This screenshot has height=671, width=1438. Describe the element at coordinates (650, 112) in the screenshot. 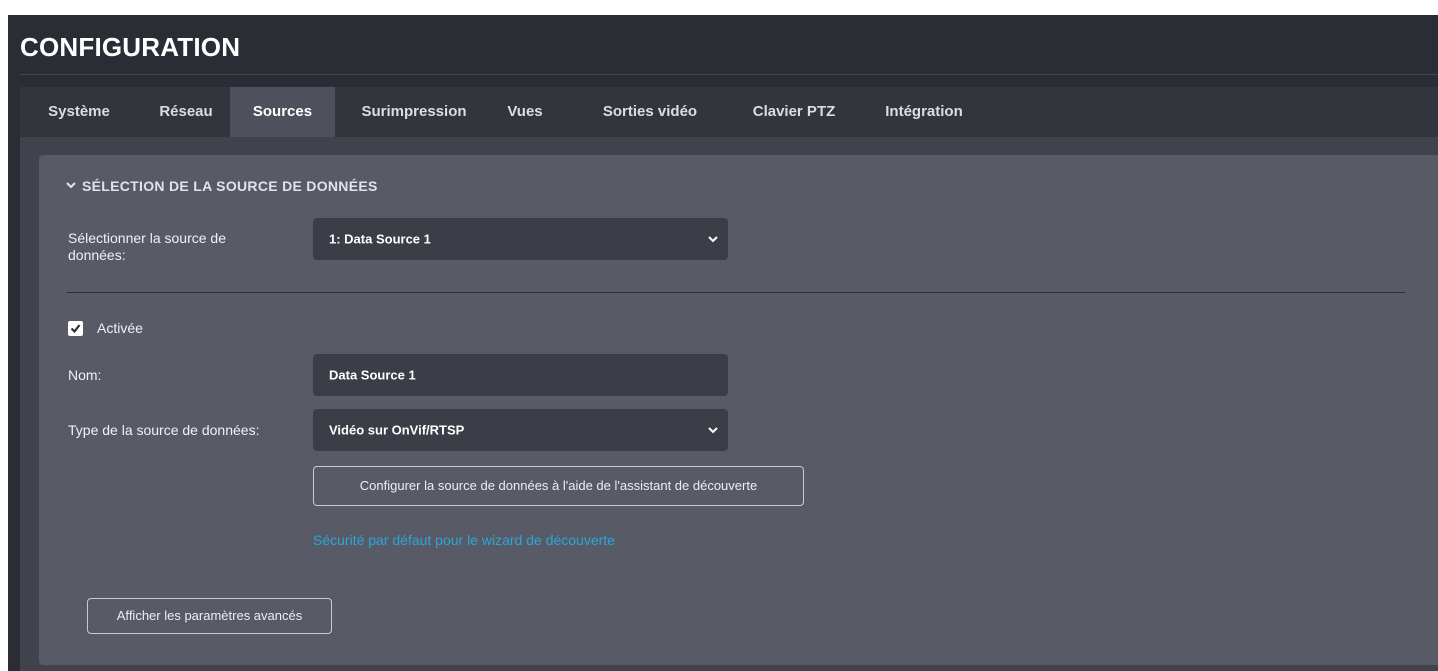

I see `tab-sorties-video: Sorties vidéo` at that location.